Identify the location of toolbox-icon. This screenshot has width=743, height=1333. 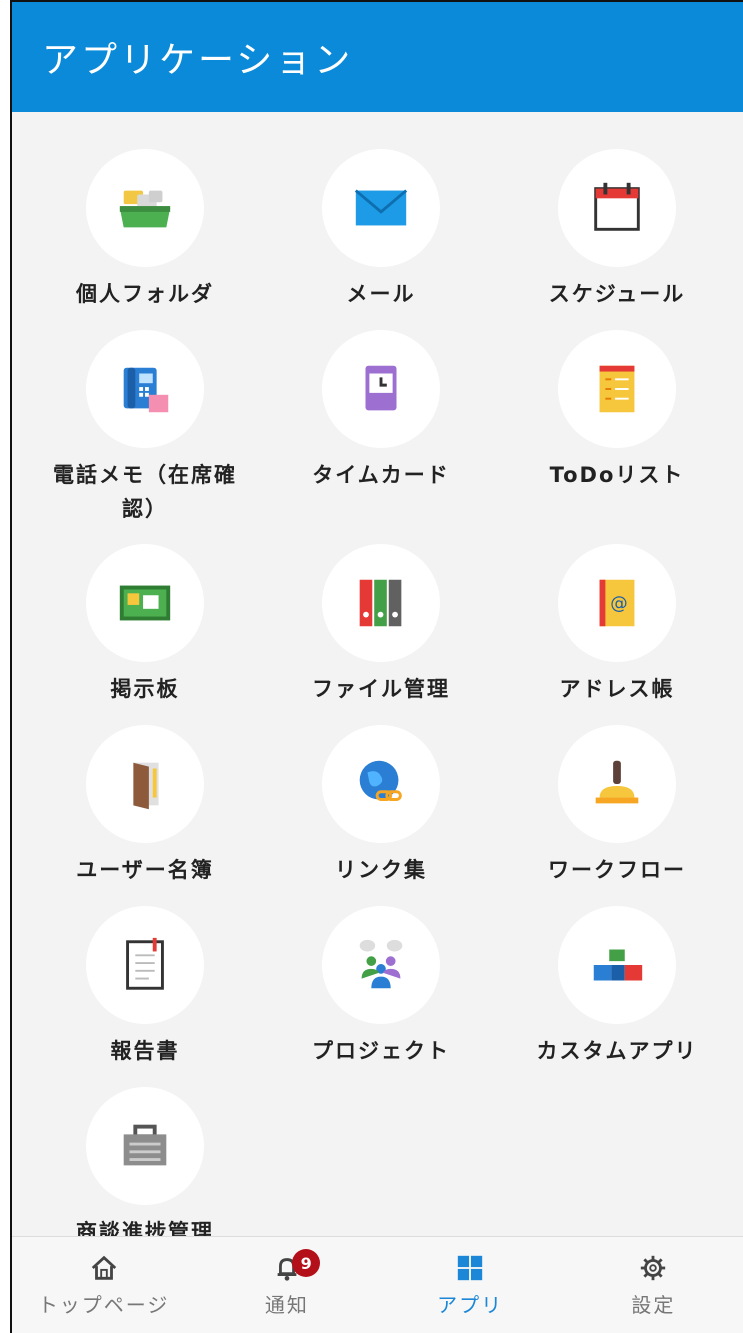
(145, 1145).